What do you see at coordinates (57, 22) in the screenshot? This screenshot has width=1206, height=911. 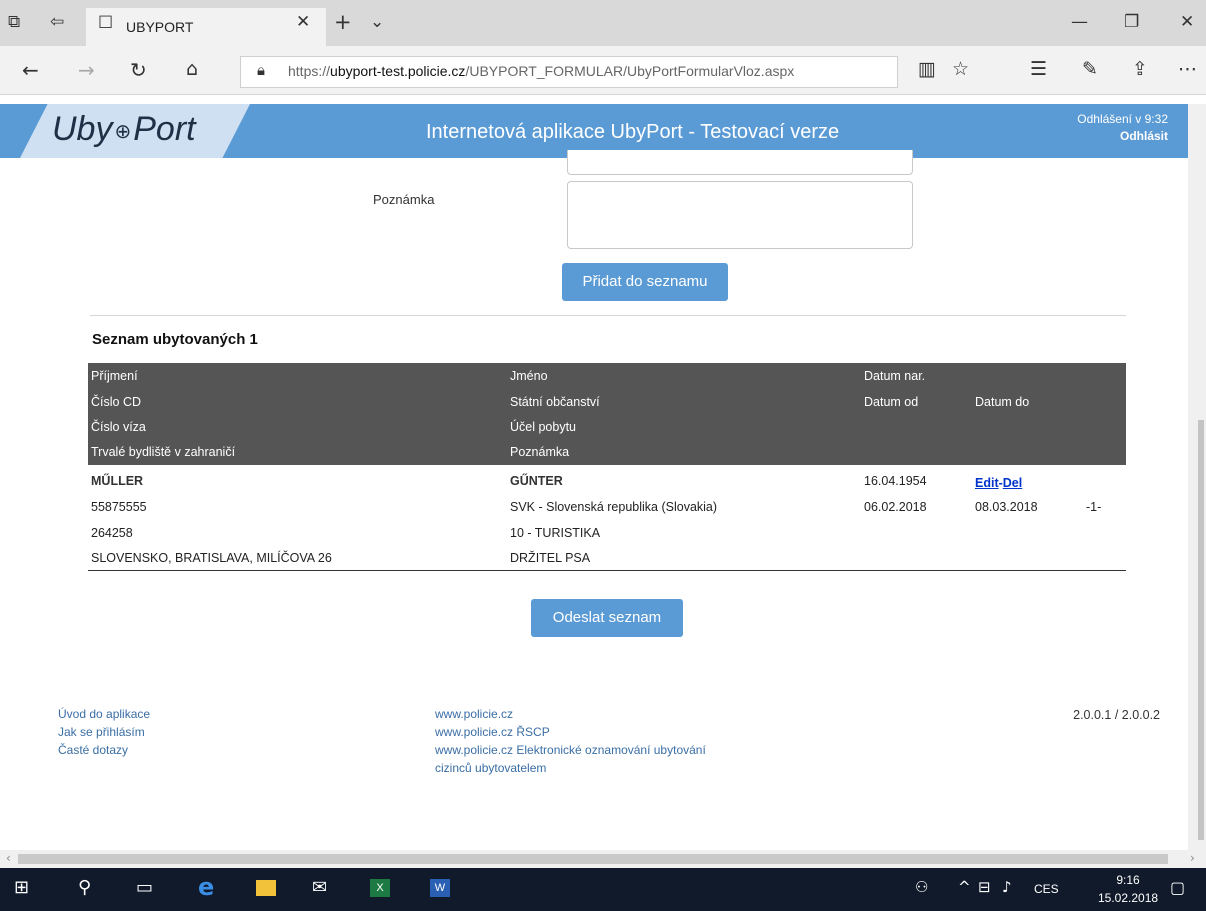 I see `set-aside-tabs-icon: ⇦` at bounding box center [57, 22].